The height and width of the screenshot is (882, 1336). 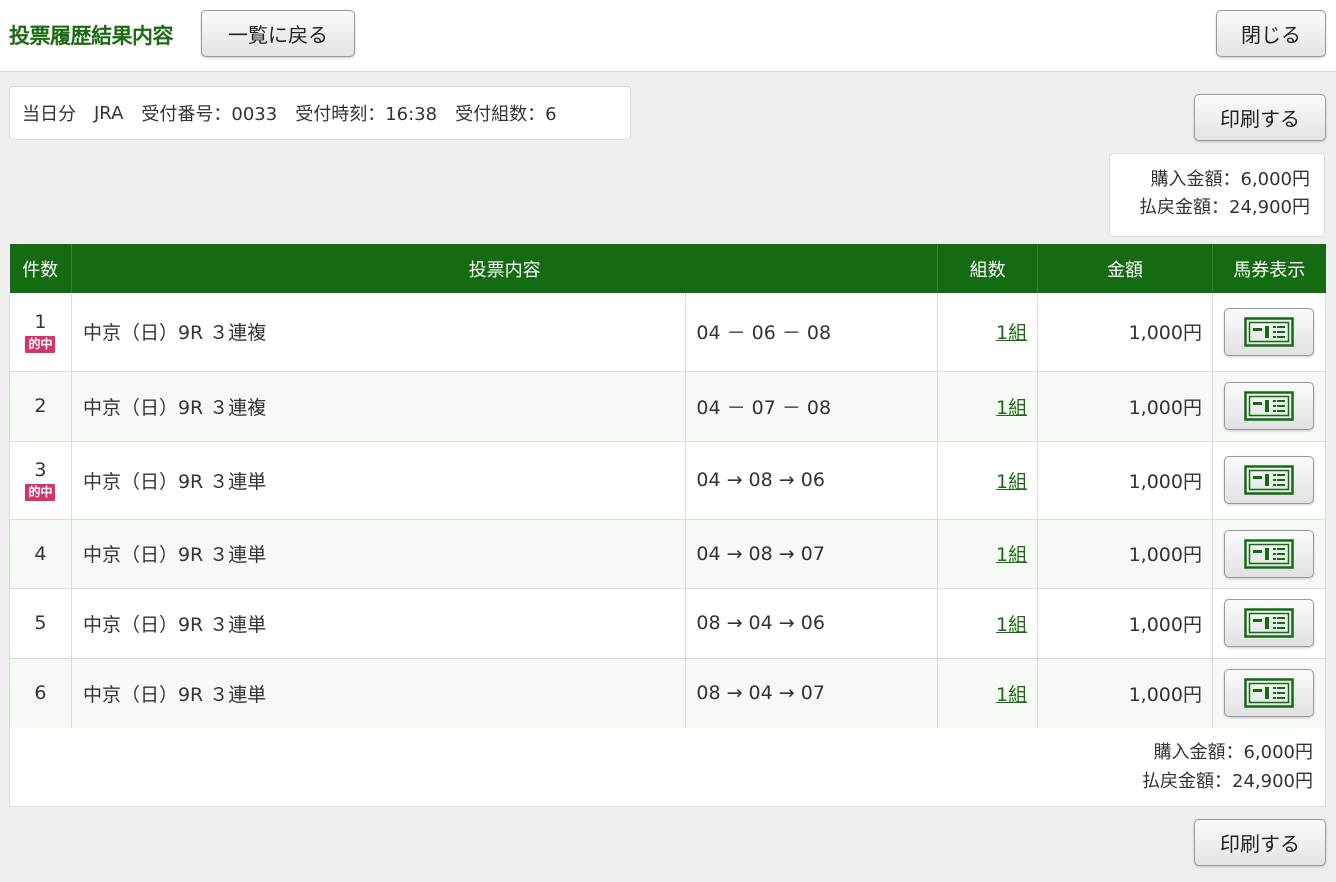 I want to click on print-button-bottom: 印刷する, so click(x=1260, y=842).